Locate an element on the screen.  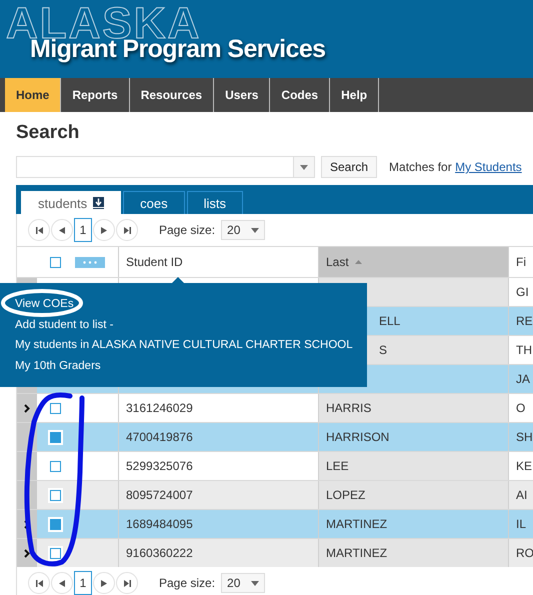
table-cell: TH is located at coordinates (524, 350).